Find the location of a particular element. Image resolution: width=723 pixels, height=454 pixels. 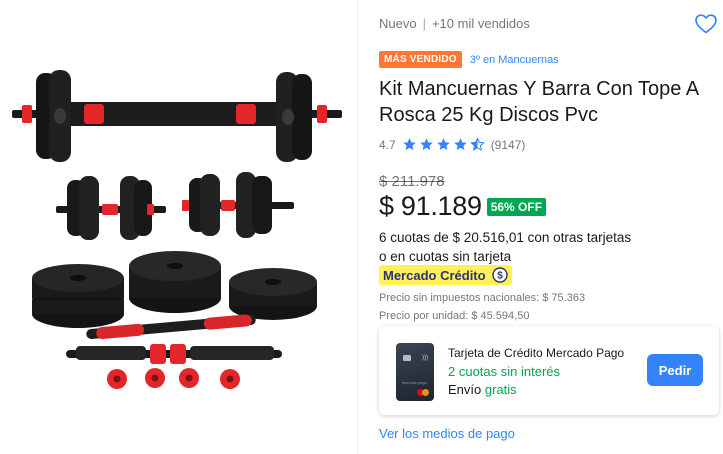

star-rating is located at coordinates (443, 144).